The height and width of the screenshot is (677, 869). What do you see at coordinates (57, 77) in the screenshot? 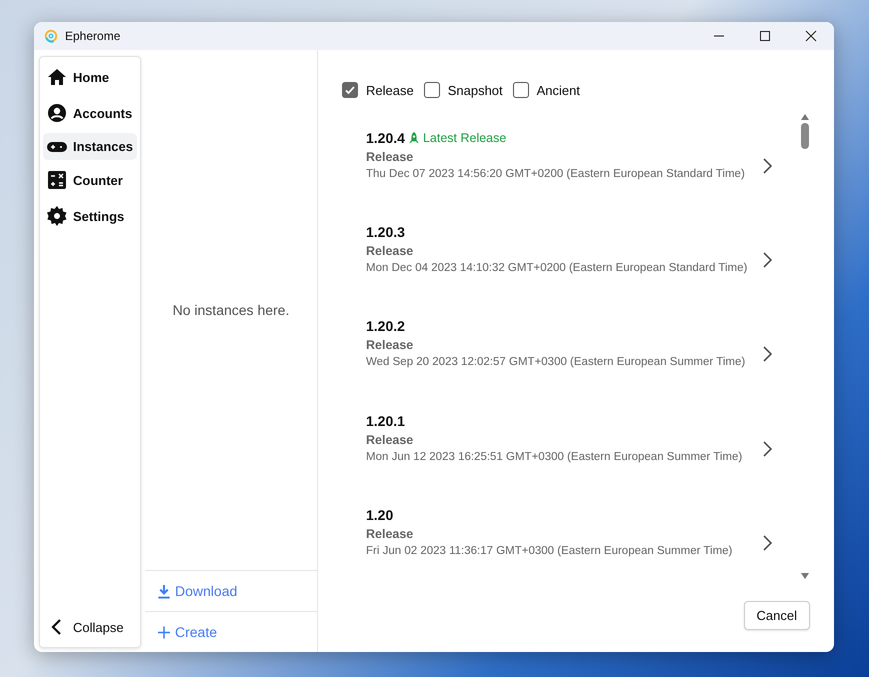
I see `home-icon` at bounding box center [57, 77].